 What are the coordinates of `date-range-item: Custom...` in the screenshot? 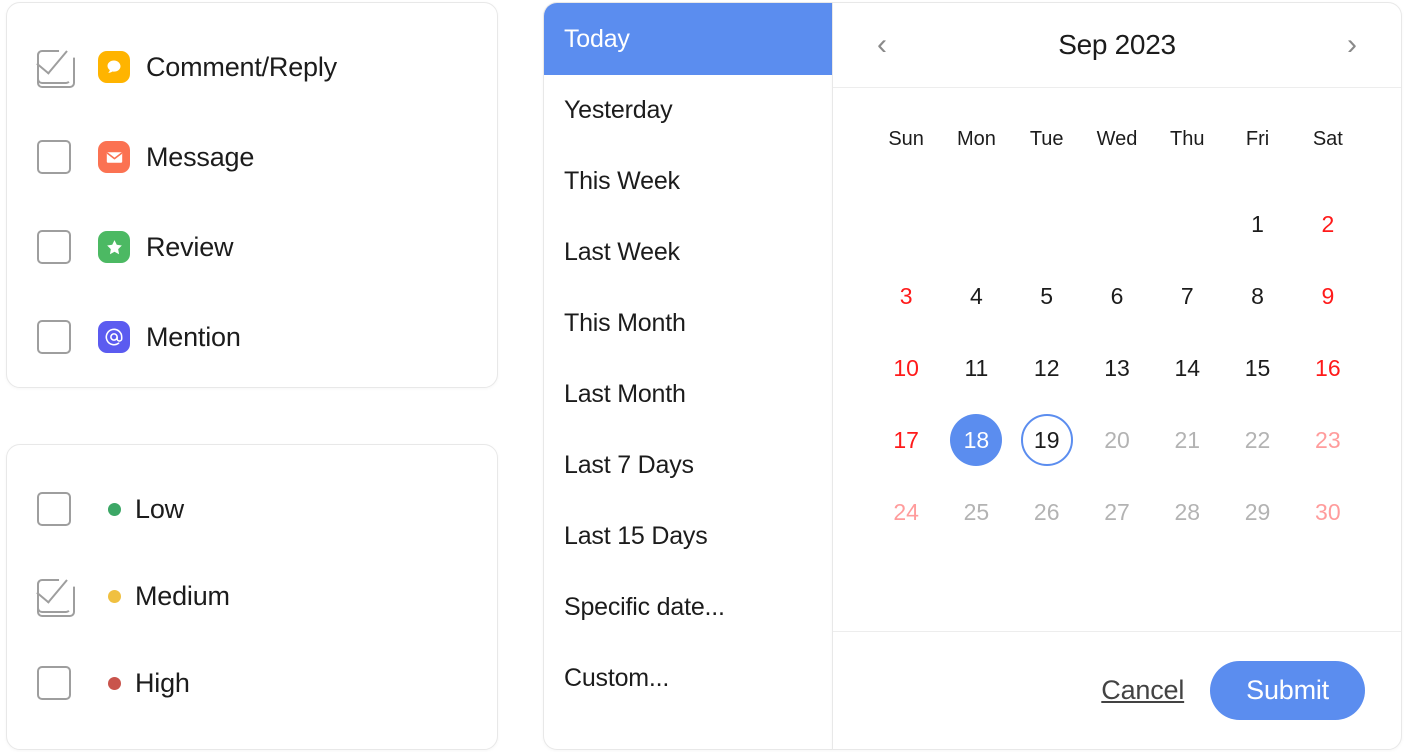 It's located at (688, 678).